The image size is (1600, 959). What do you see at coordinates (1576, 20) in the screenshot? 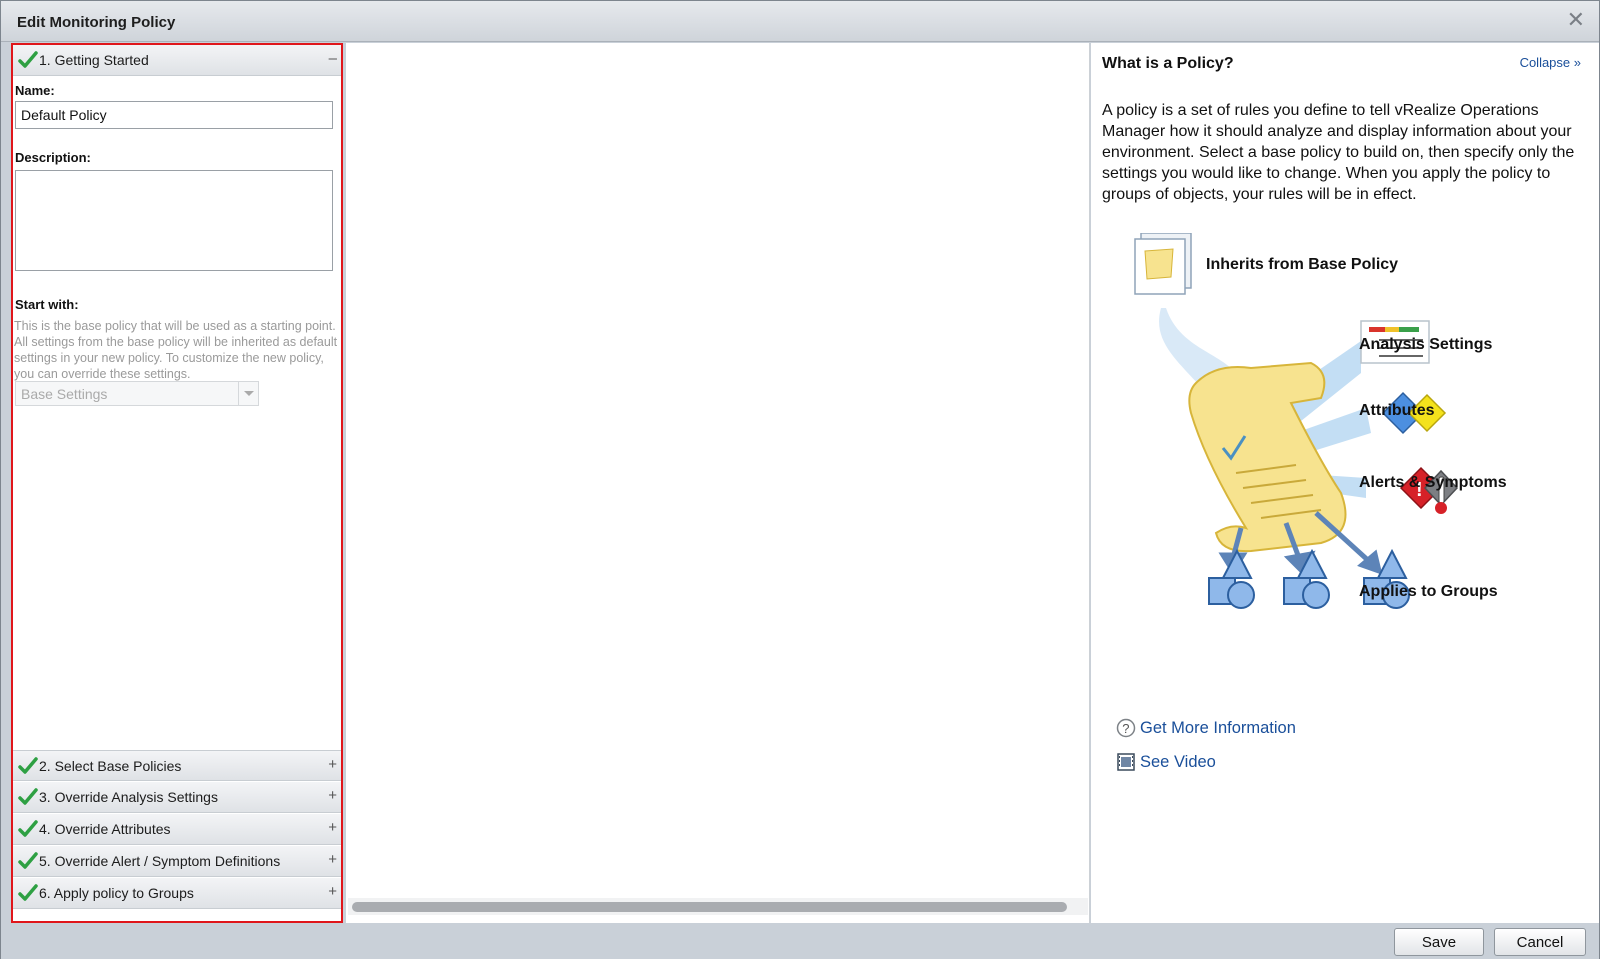
I see `close-icon: ✕` at bounding box center [1576, 20].